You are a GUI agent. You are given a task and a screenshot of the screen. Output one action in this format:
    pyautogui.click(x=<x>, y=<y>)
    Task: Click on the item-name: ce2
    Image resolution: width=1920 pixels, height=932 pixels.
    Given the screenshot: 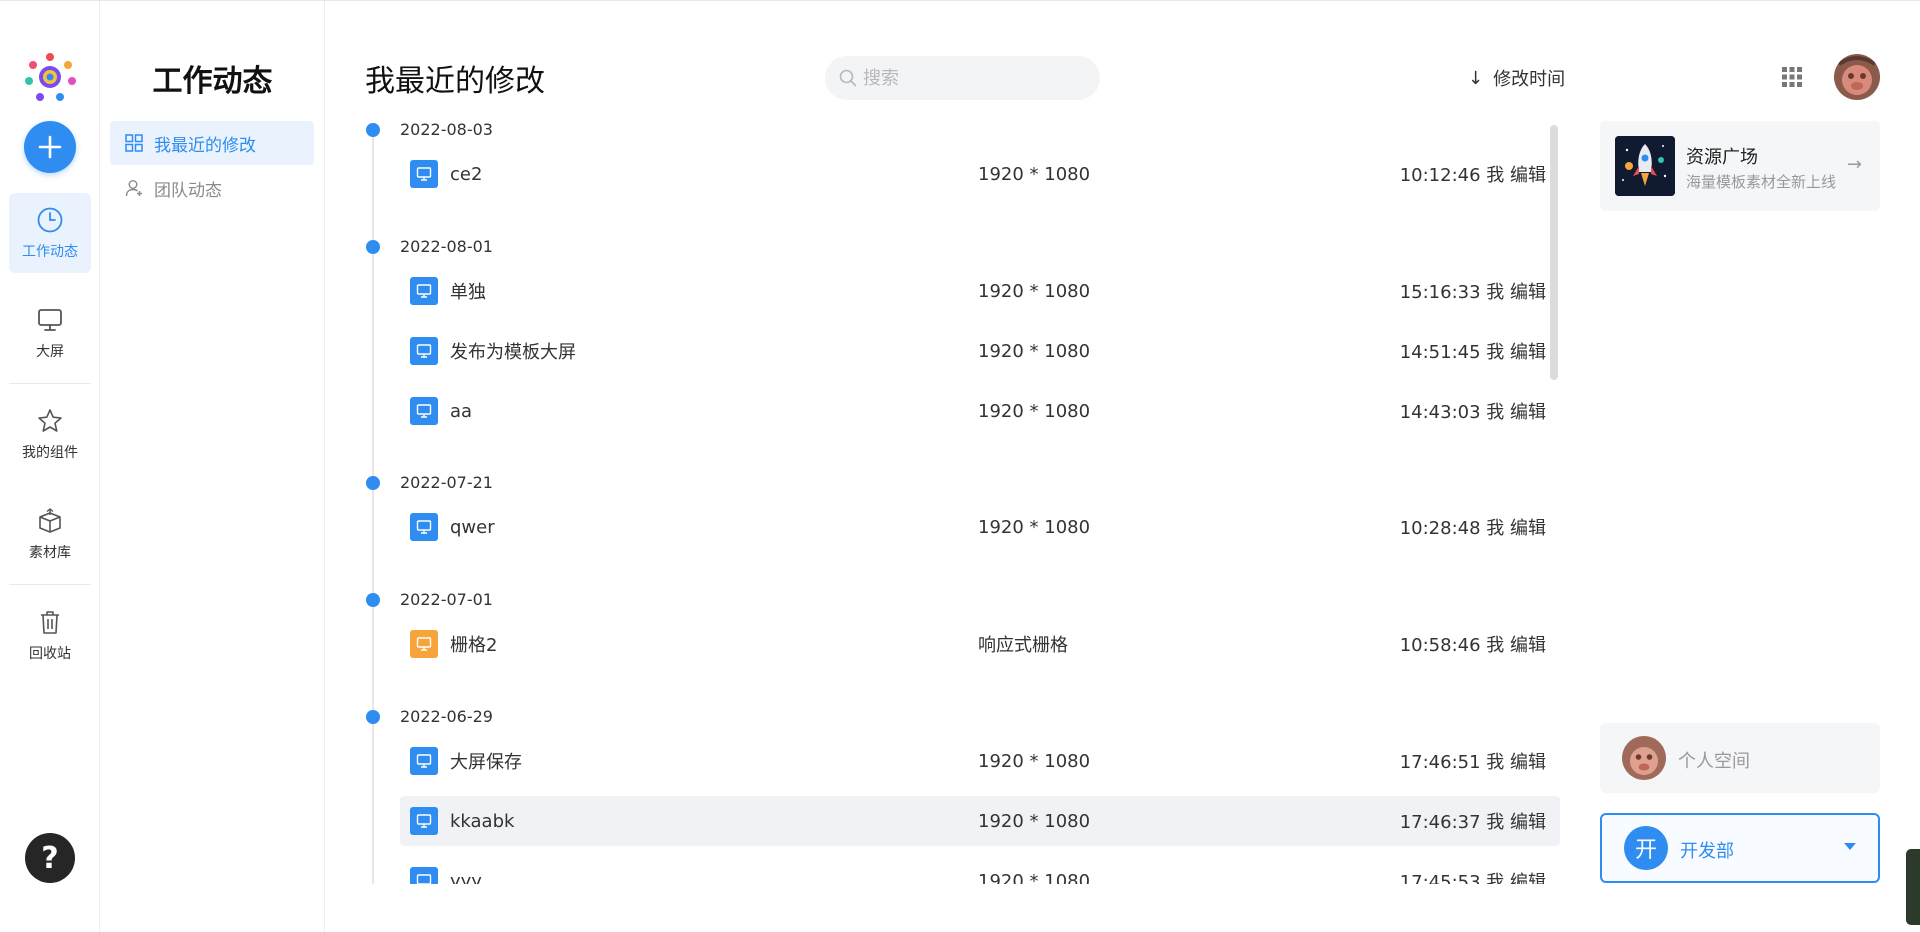 What is the action you would take?
    pyautogui.click(x=466, y=174)
    